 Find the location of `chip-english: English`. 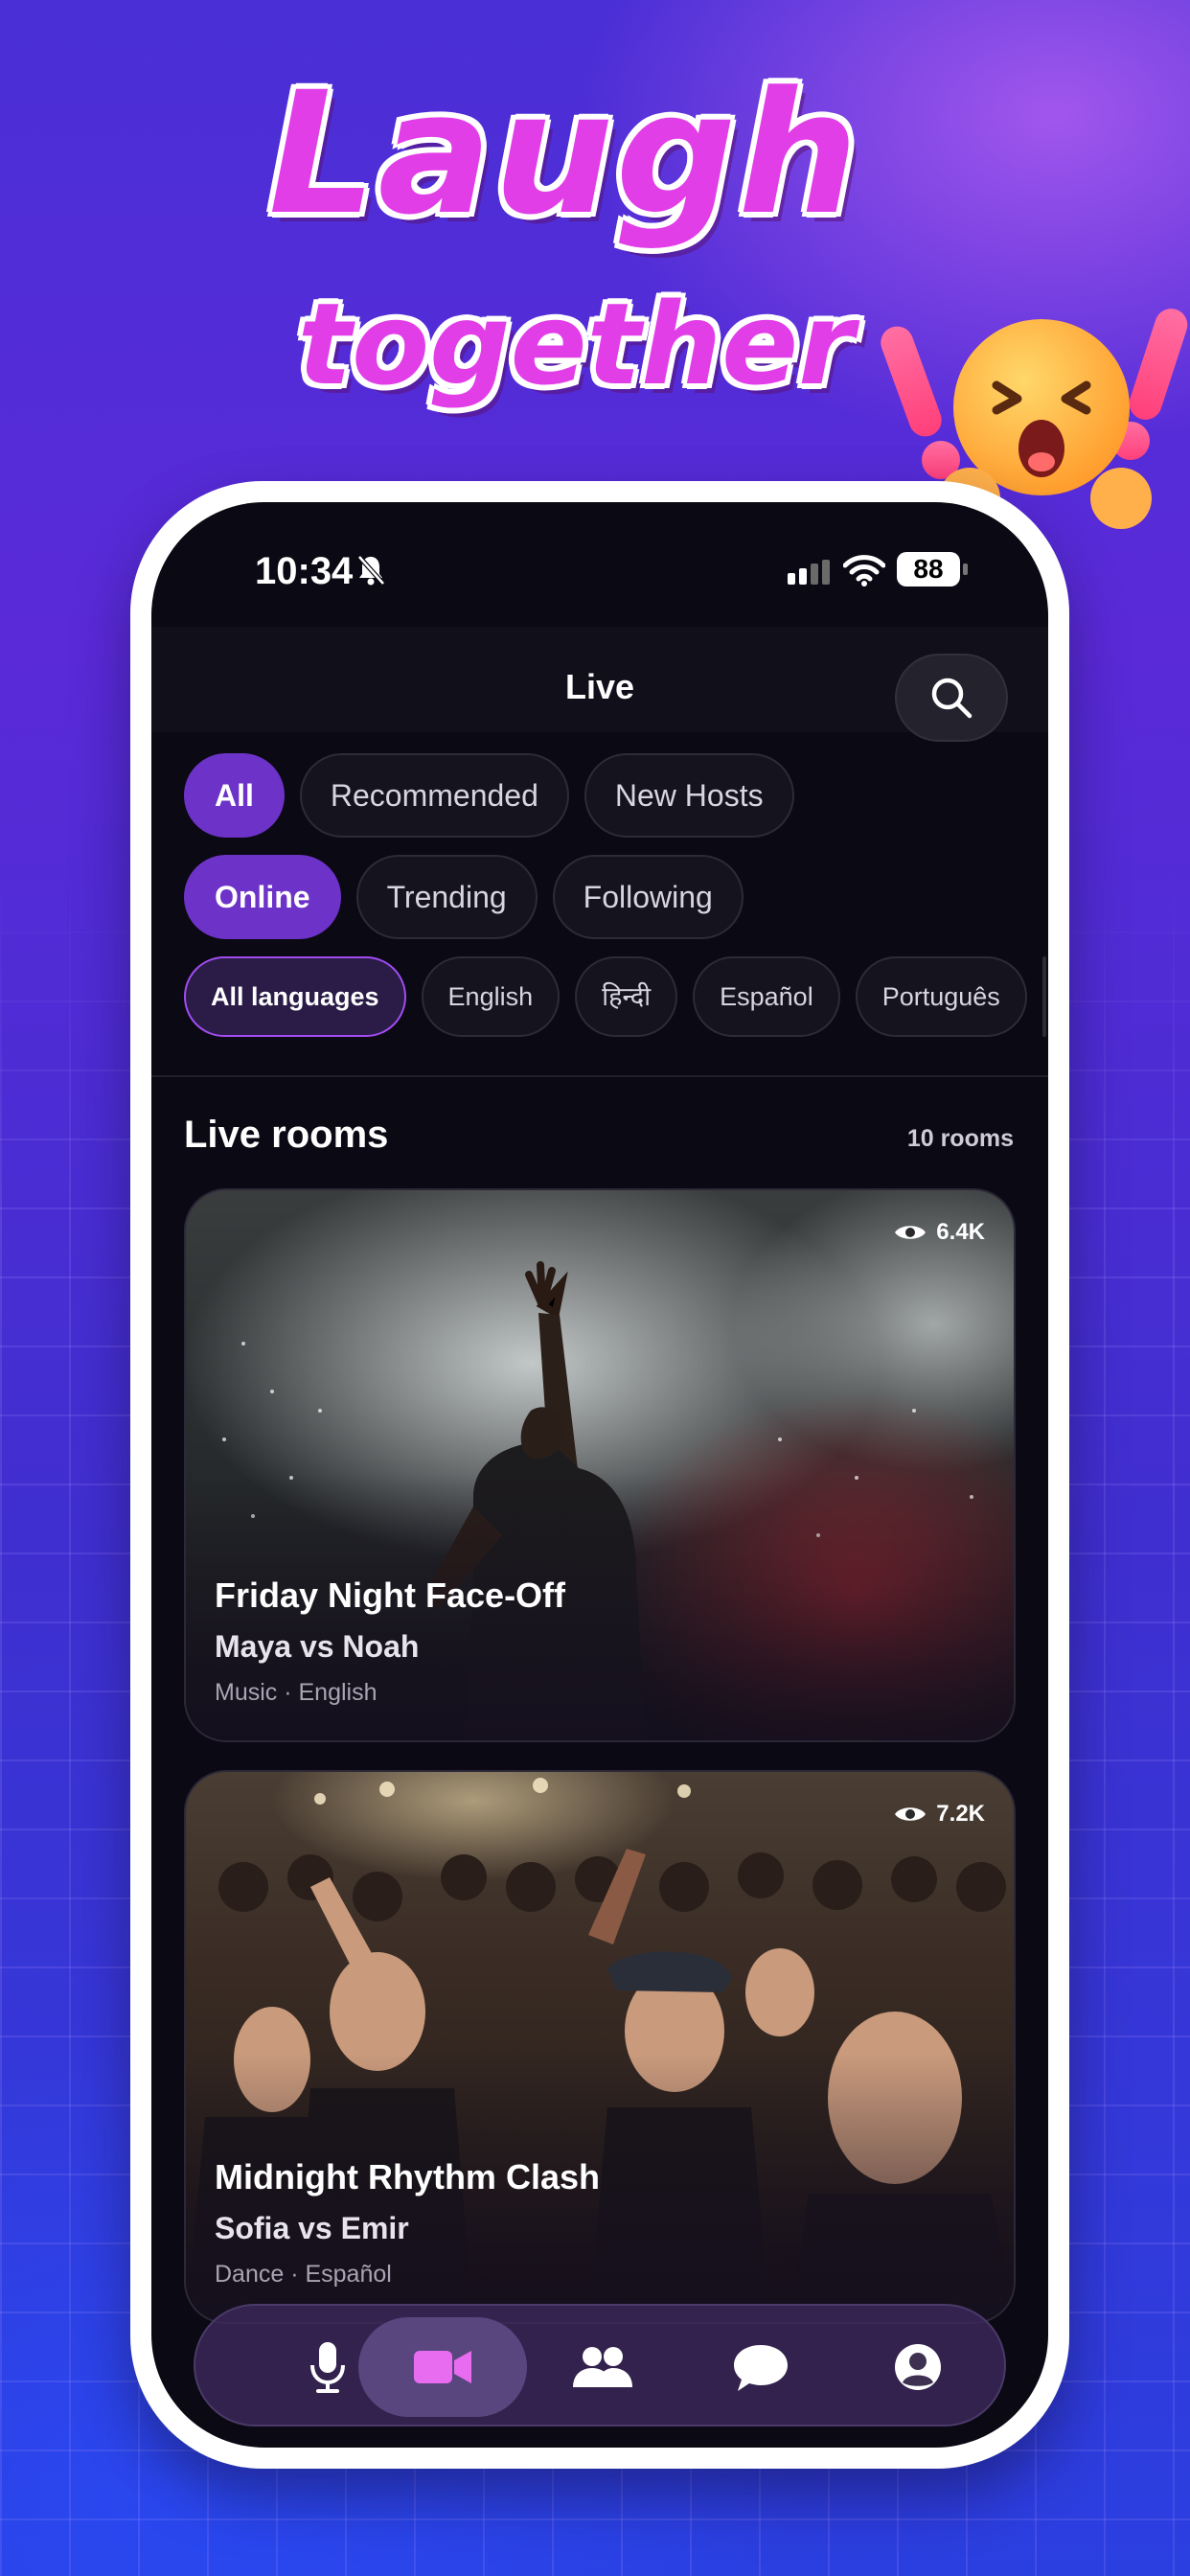

chip-english: English is located at coordinates (491, 996).